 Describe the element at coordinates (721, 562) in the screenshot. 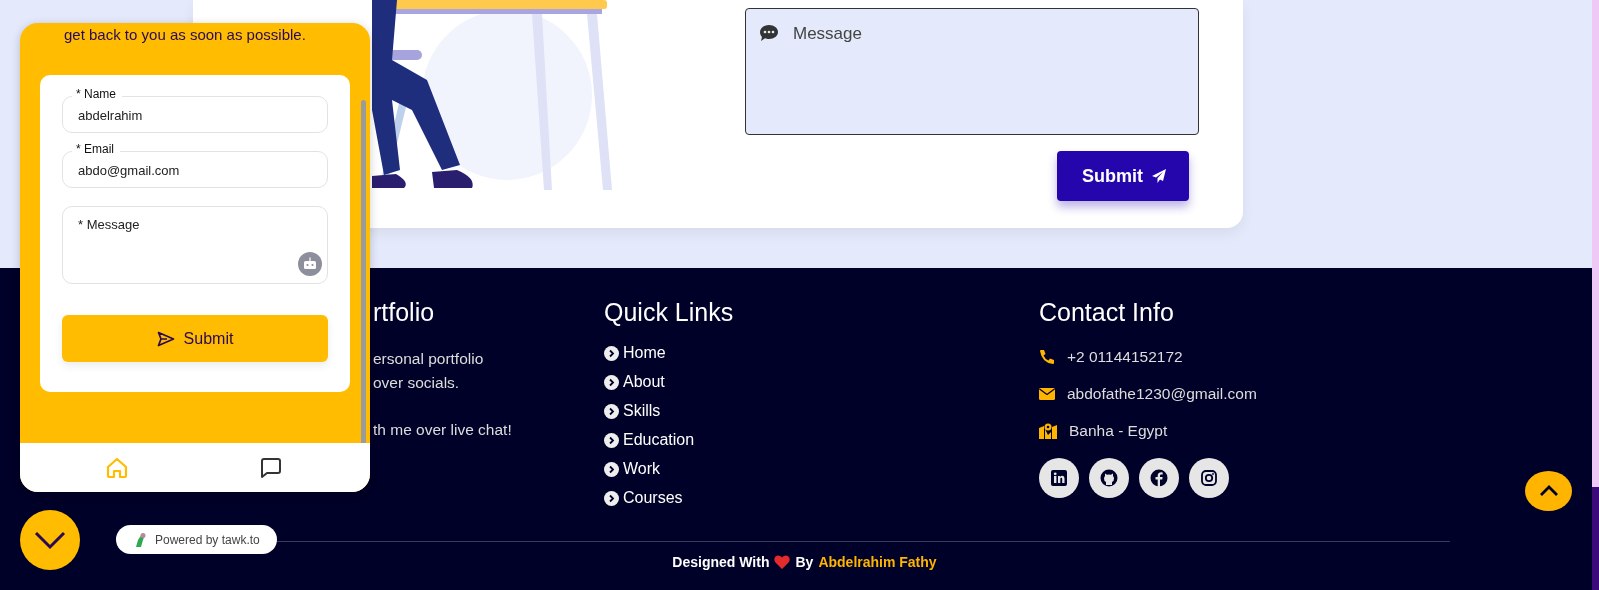

I see `credit-text: Designed With` at that location.